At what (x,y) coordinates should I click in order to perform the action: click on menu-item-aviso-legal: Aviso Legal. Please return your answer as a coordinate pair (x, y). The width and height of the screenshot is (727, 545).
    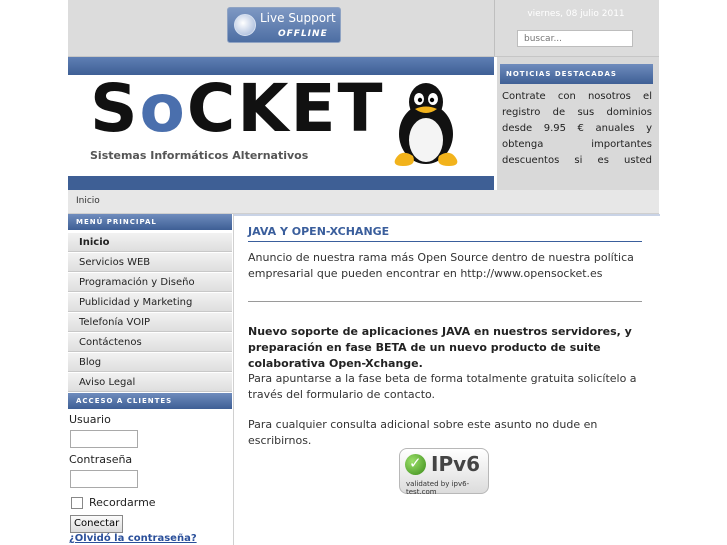
    Looking at the image, I should click on (150, 382).